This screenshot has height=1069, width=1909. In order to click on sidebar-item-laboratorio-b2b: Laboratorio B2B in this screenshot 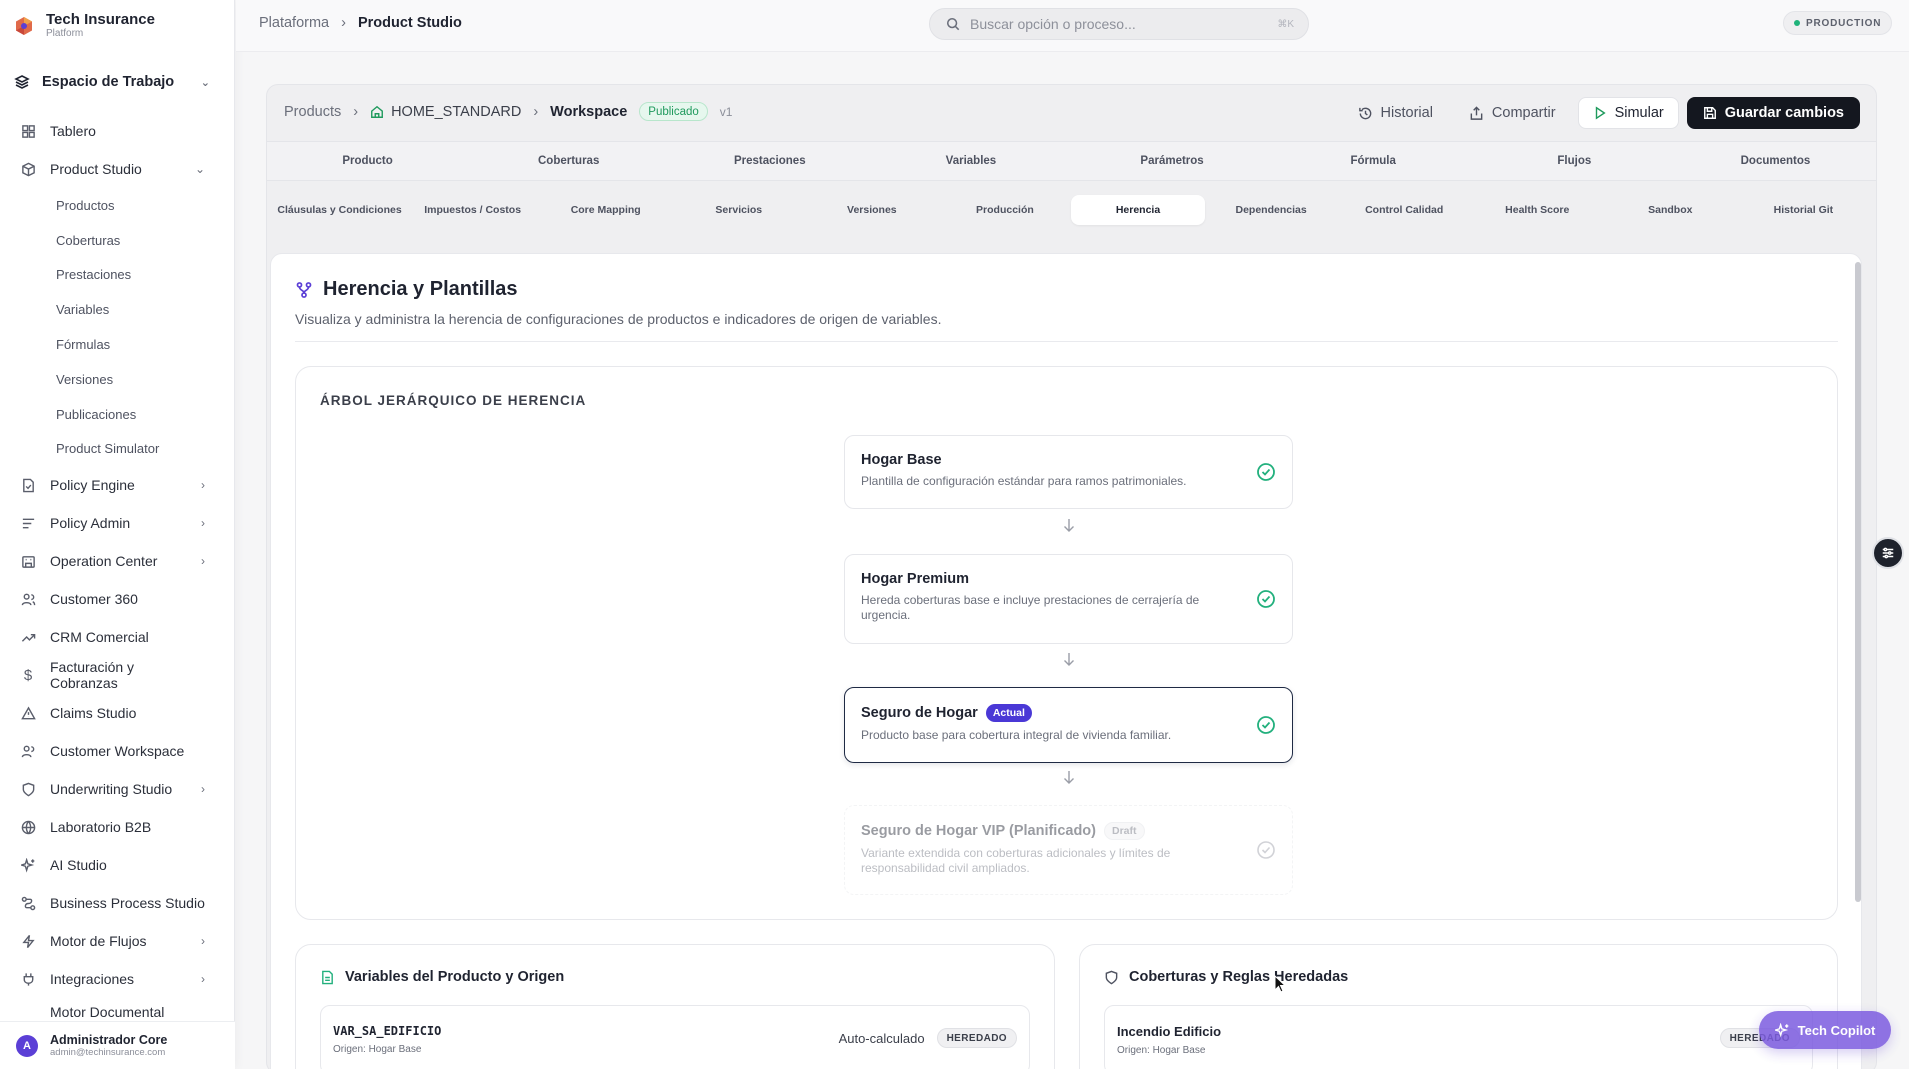, I will do `click(117, 827)`.